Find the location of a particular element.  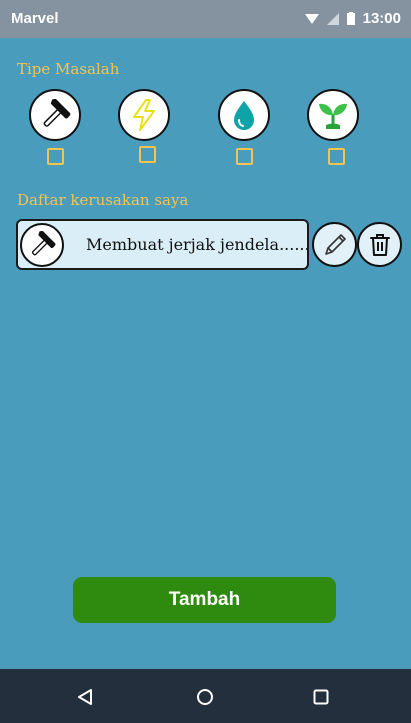

type-garden-button is located at coordinates (333, 115).